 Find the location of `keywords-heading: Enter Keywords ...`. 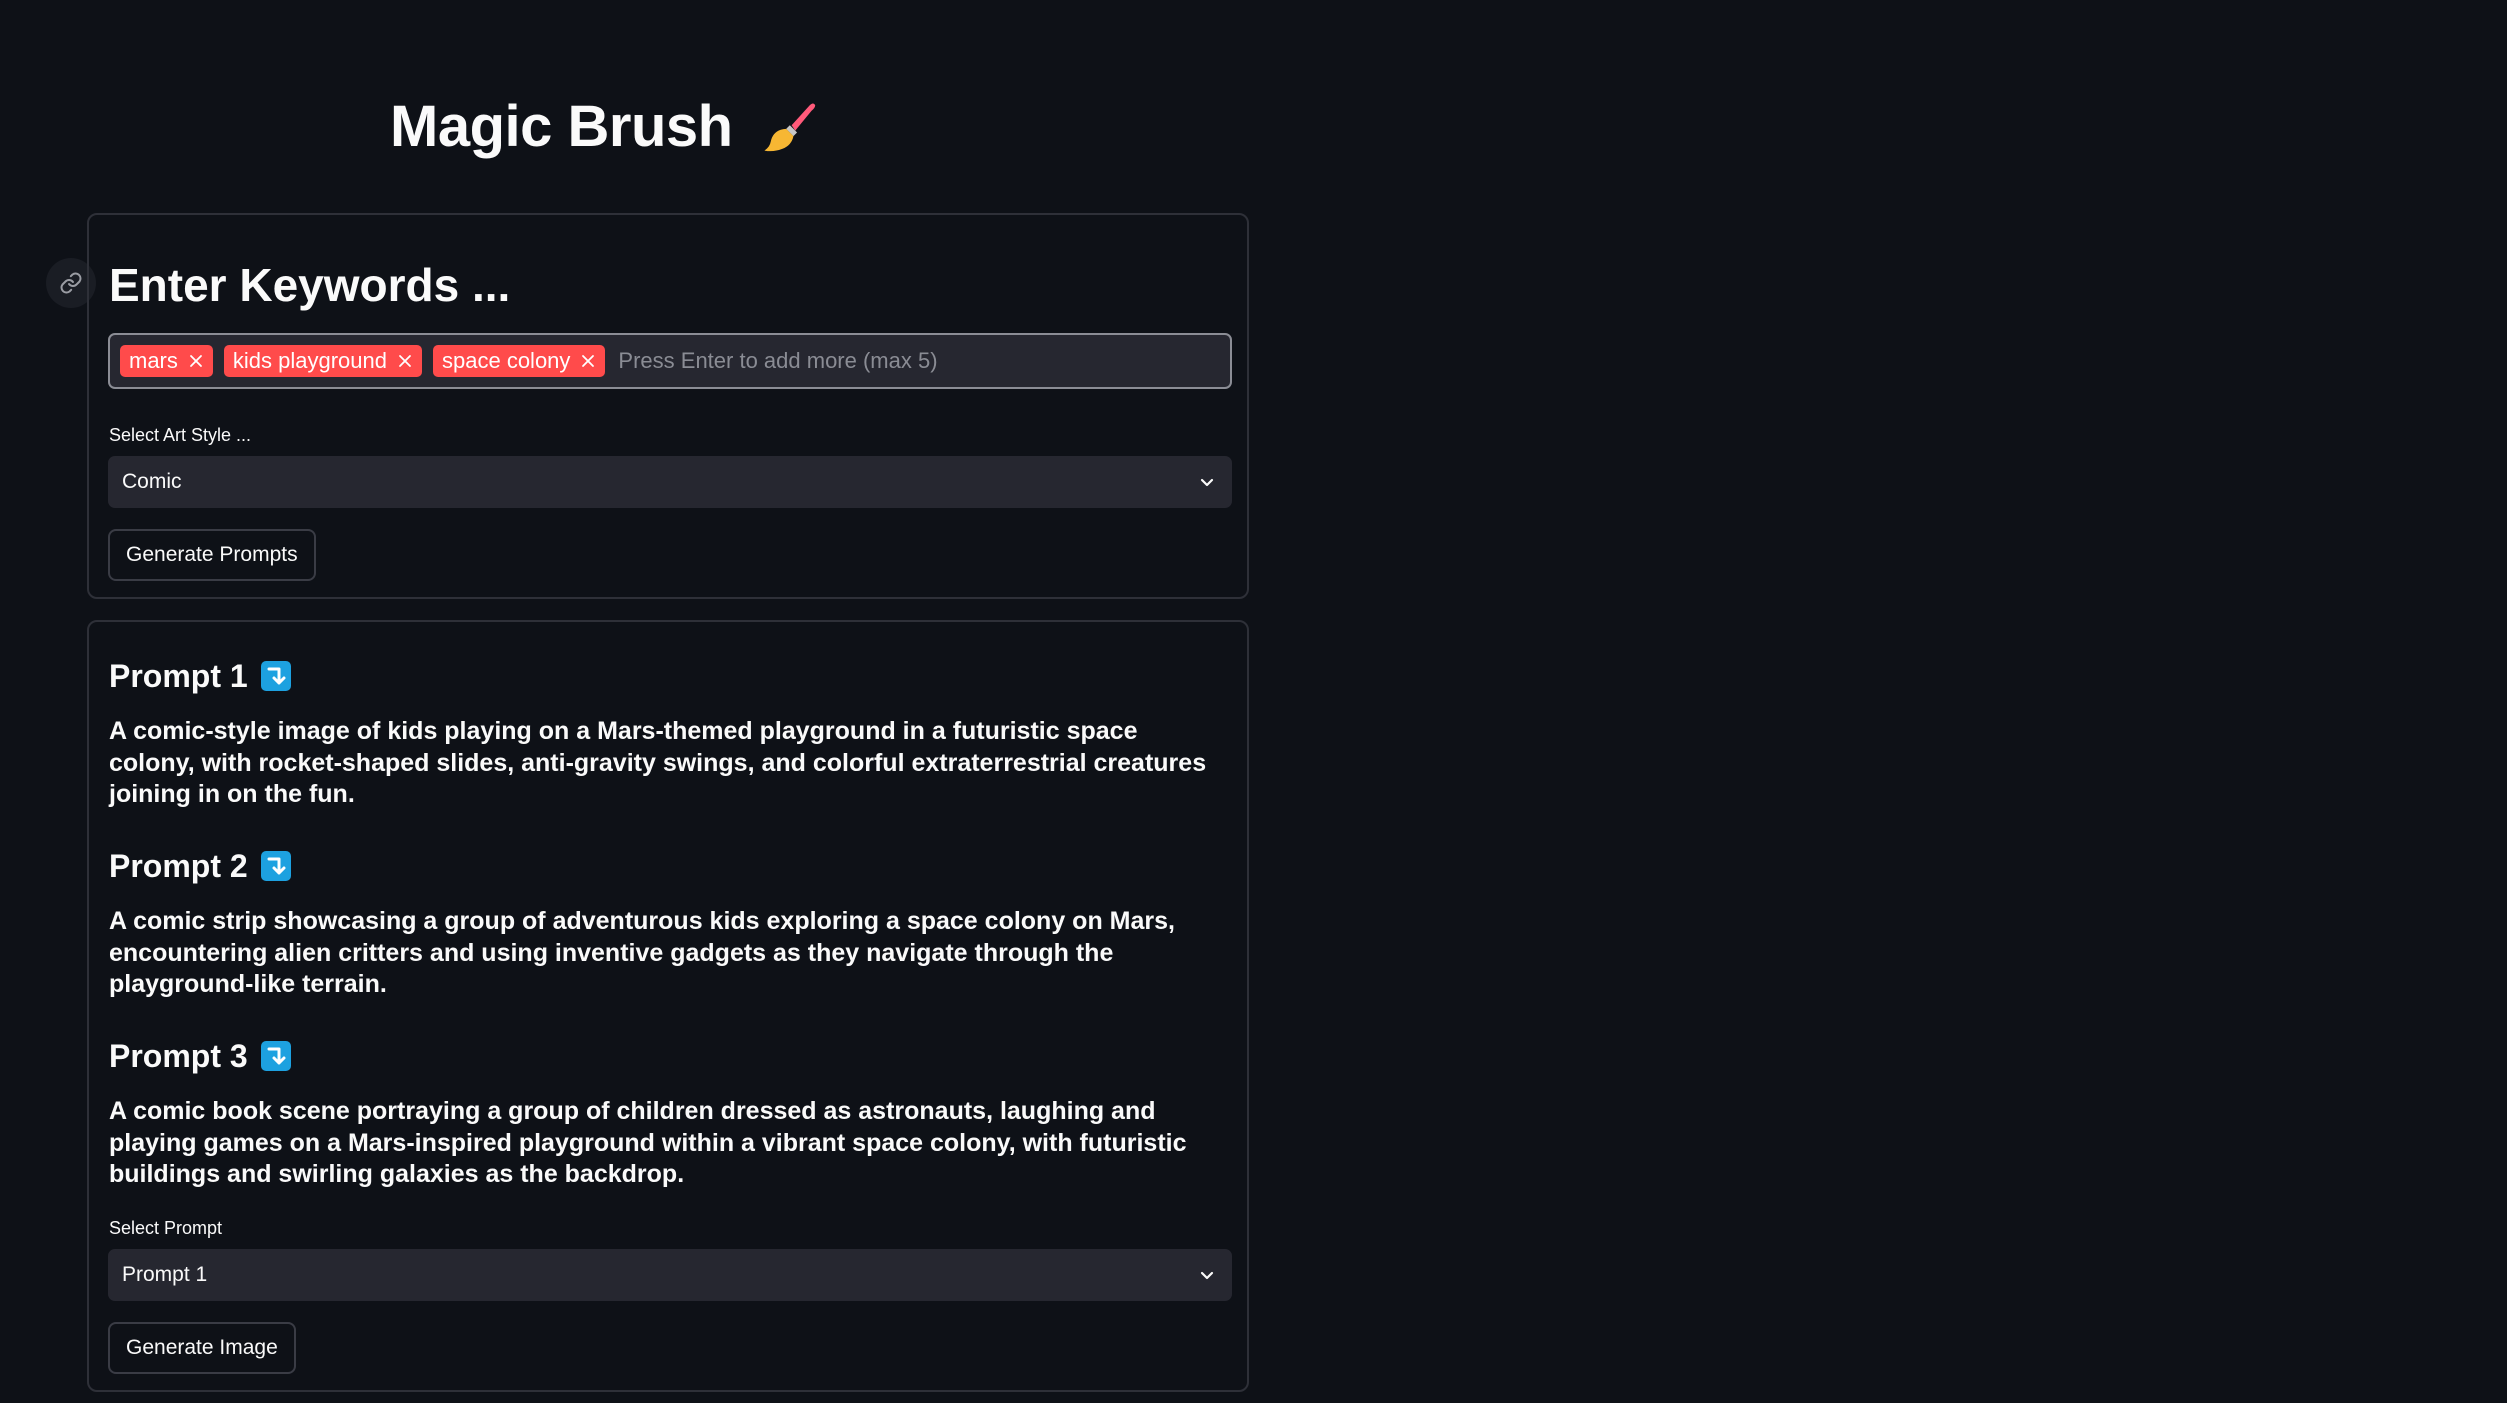

keywords-heading: Enter Keywords ... is located at coordinates (310, 285).